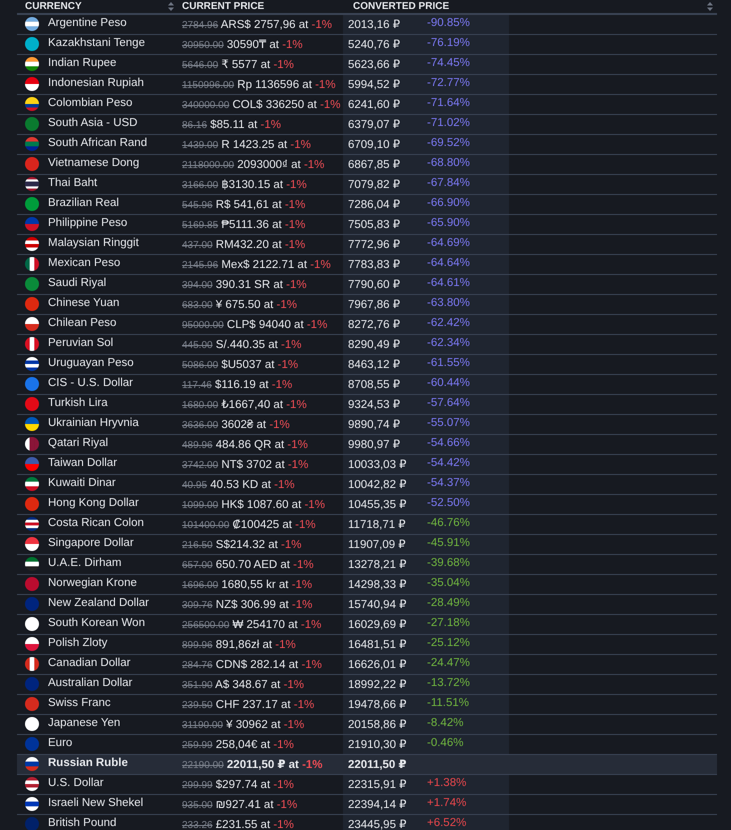  I want to click on price-text: 309.76 NZ$ 306.99 at -1%, so click(247, 605).